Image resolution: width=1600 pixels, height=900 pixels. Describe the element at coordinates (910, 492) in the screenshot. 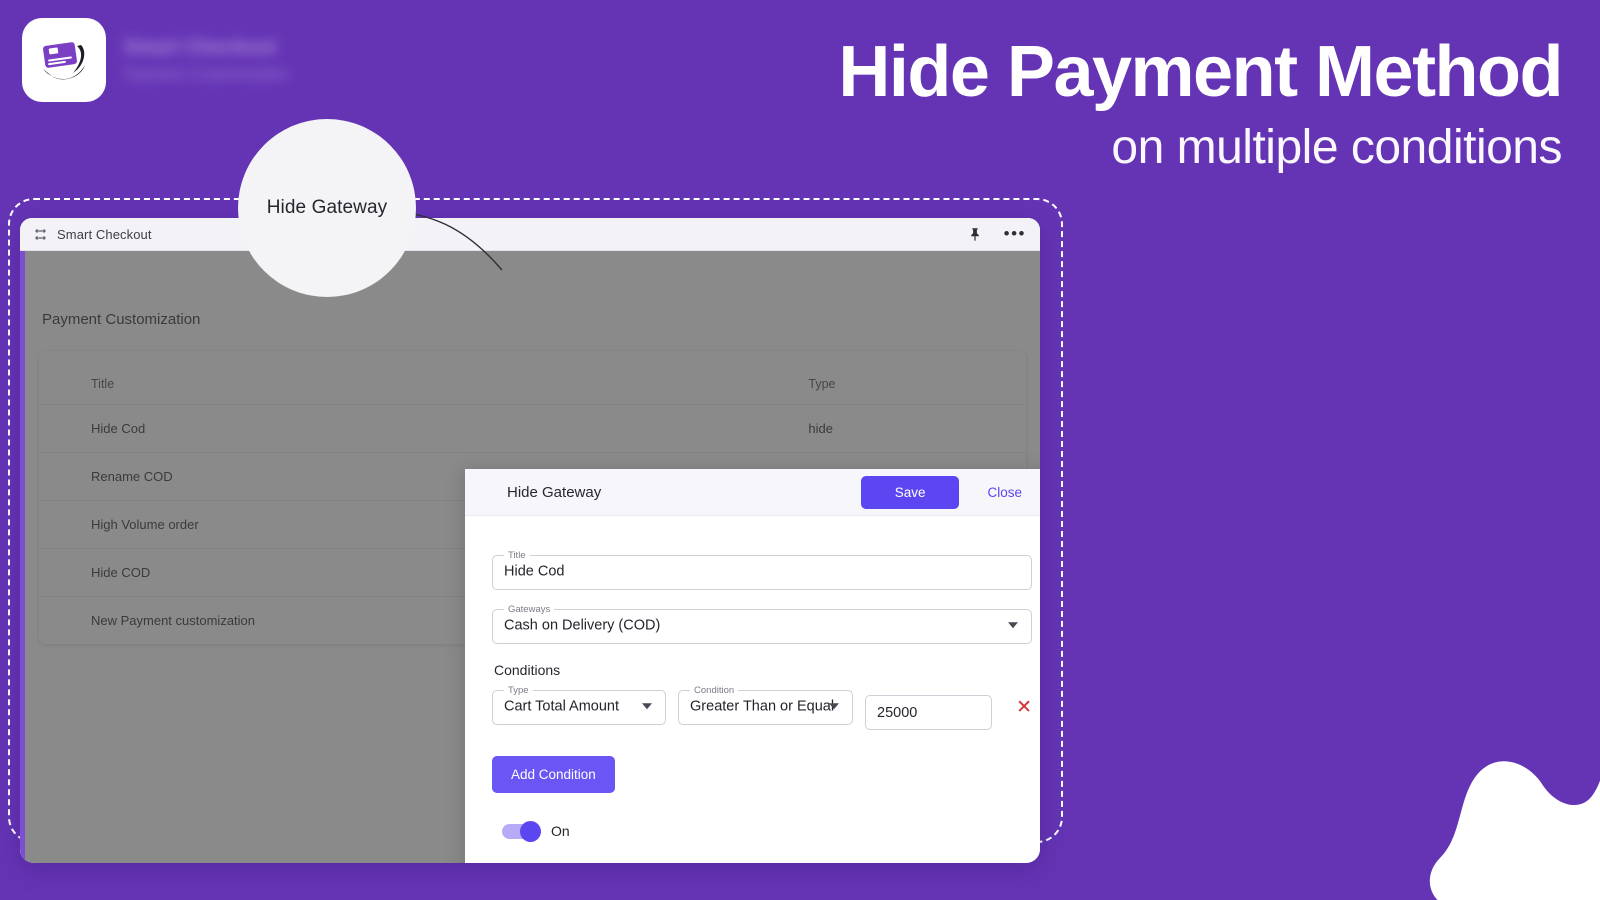

I see `save-button: Save` at that location.